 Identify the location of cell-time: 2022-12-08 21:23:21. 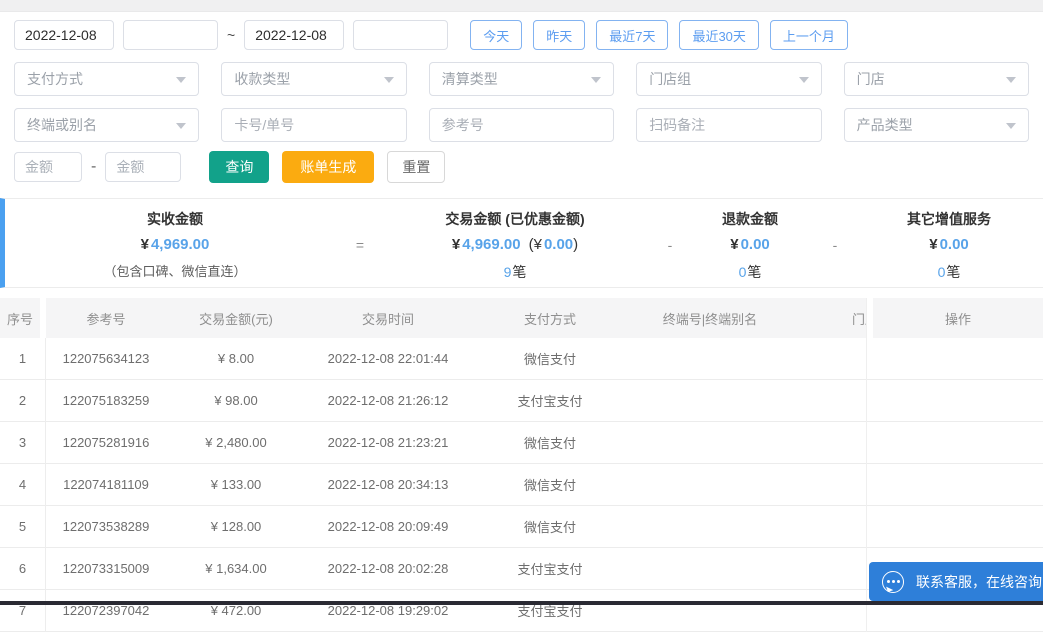
(388, 443).